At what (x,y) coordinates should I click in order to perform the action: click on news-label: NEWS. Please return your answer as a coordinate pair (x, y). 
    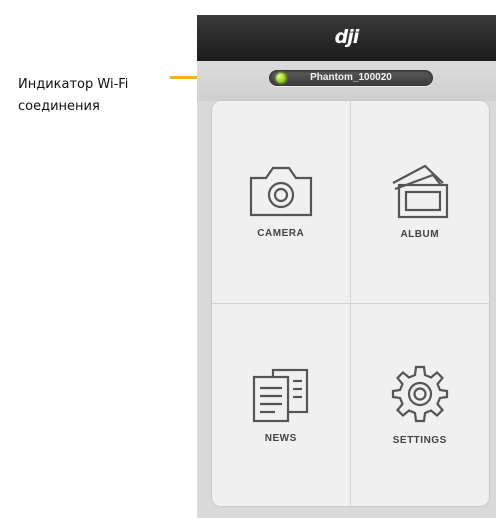
    Looking at the image, I should click on (280, 439).